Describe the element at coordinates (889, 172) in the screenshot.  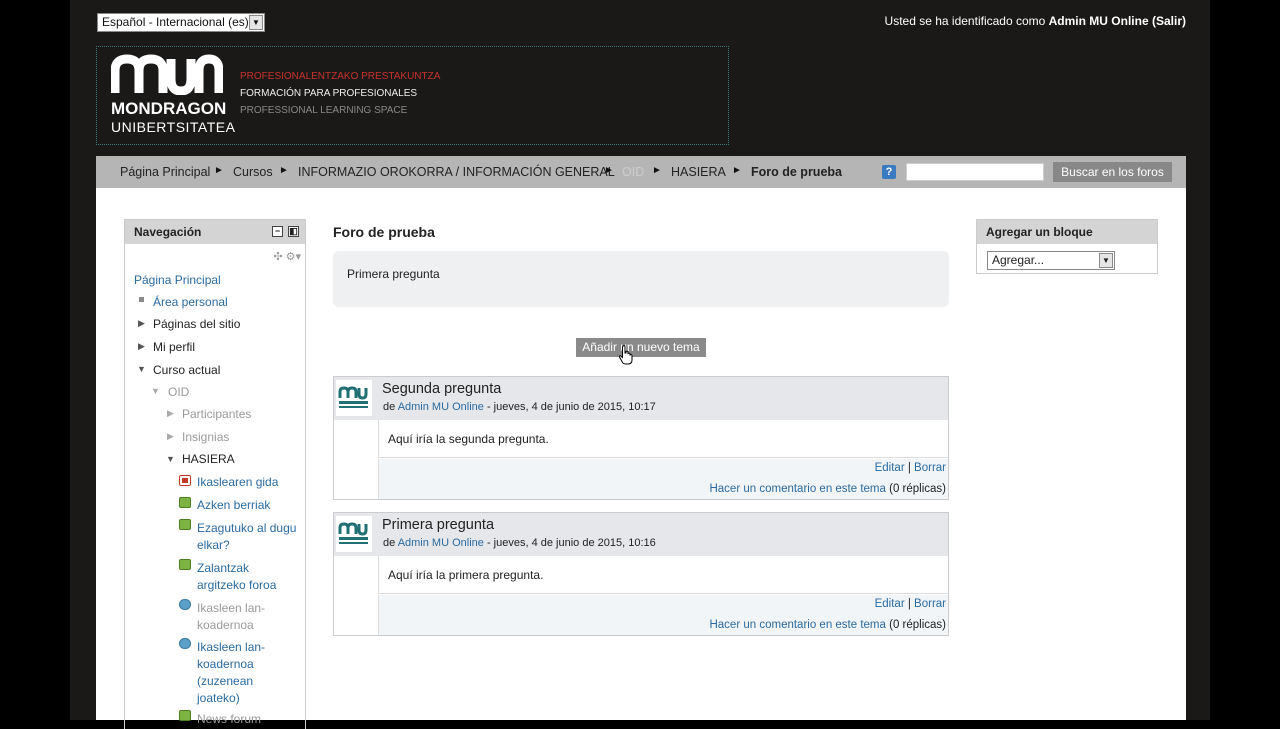
I see `help-icon: ?` at that location.